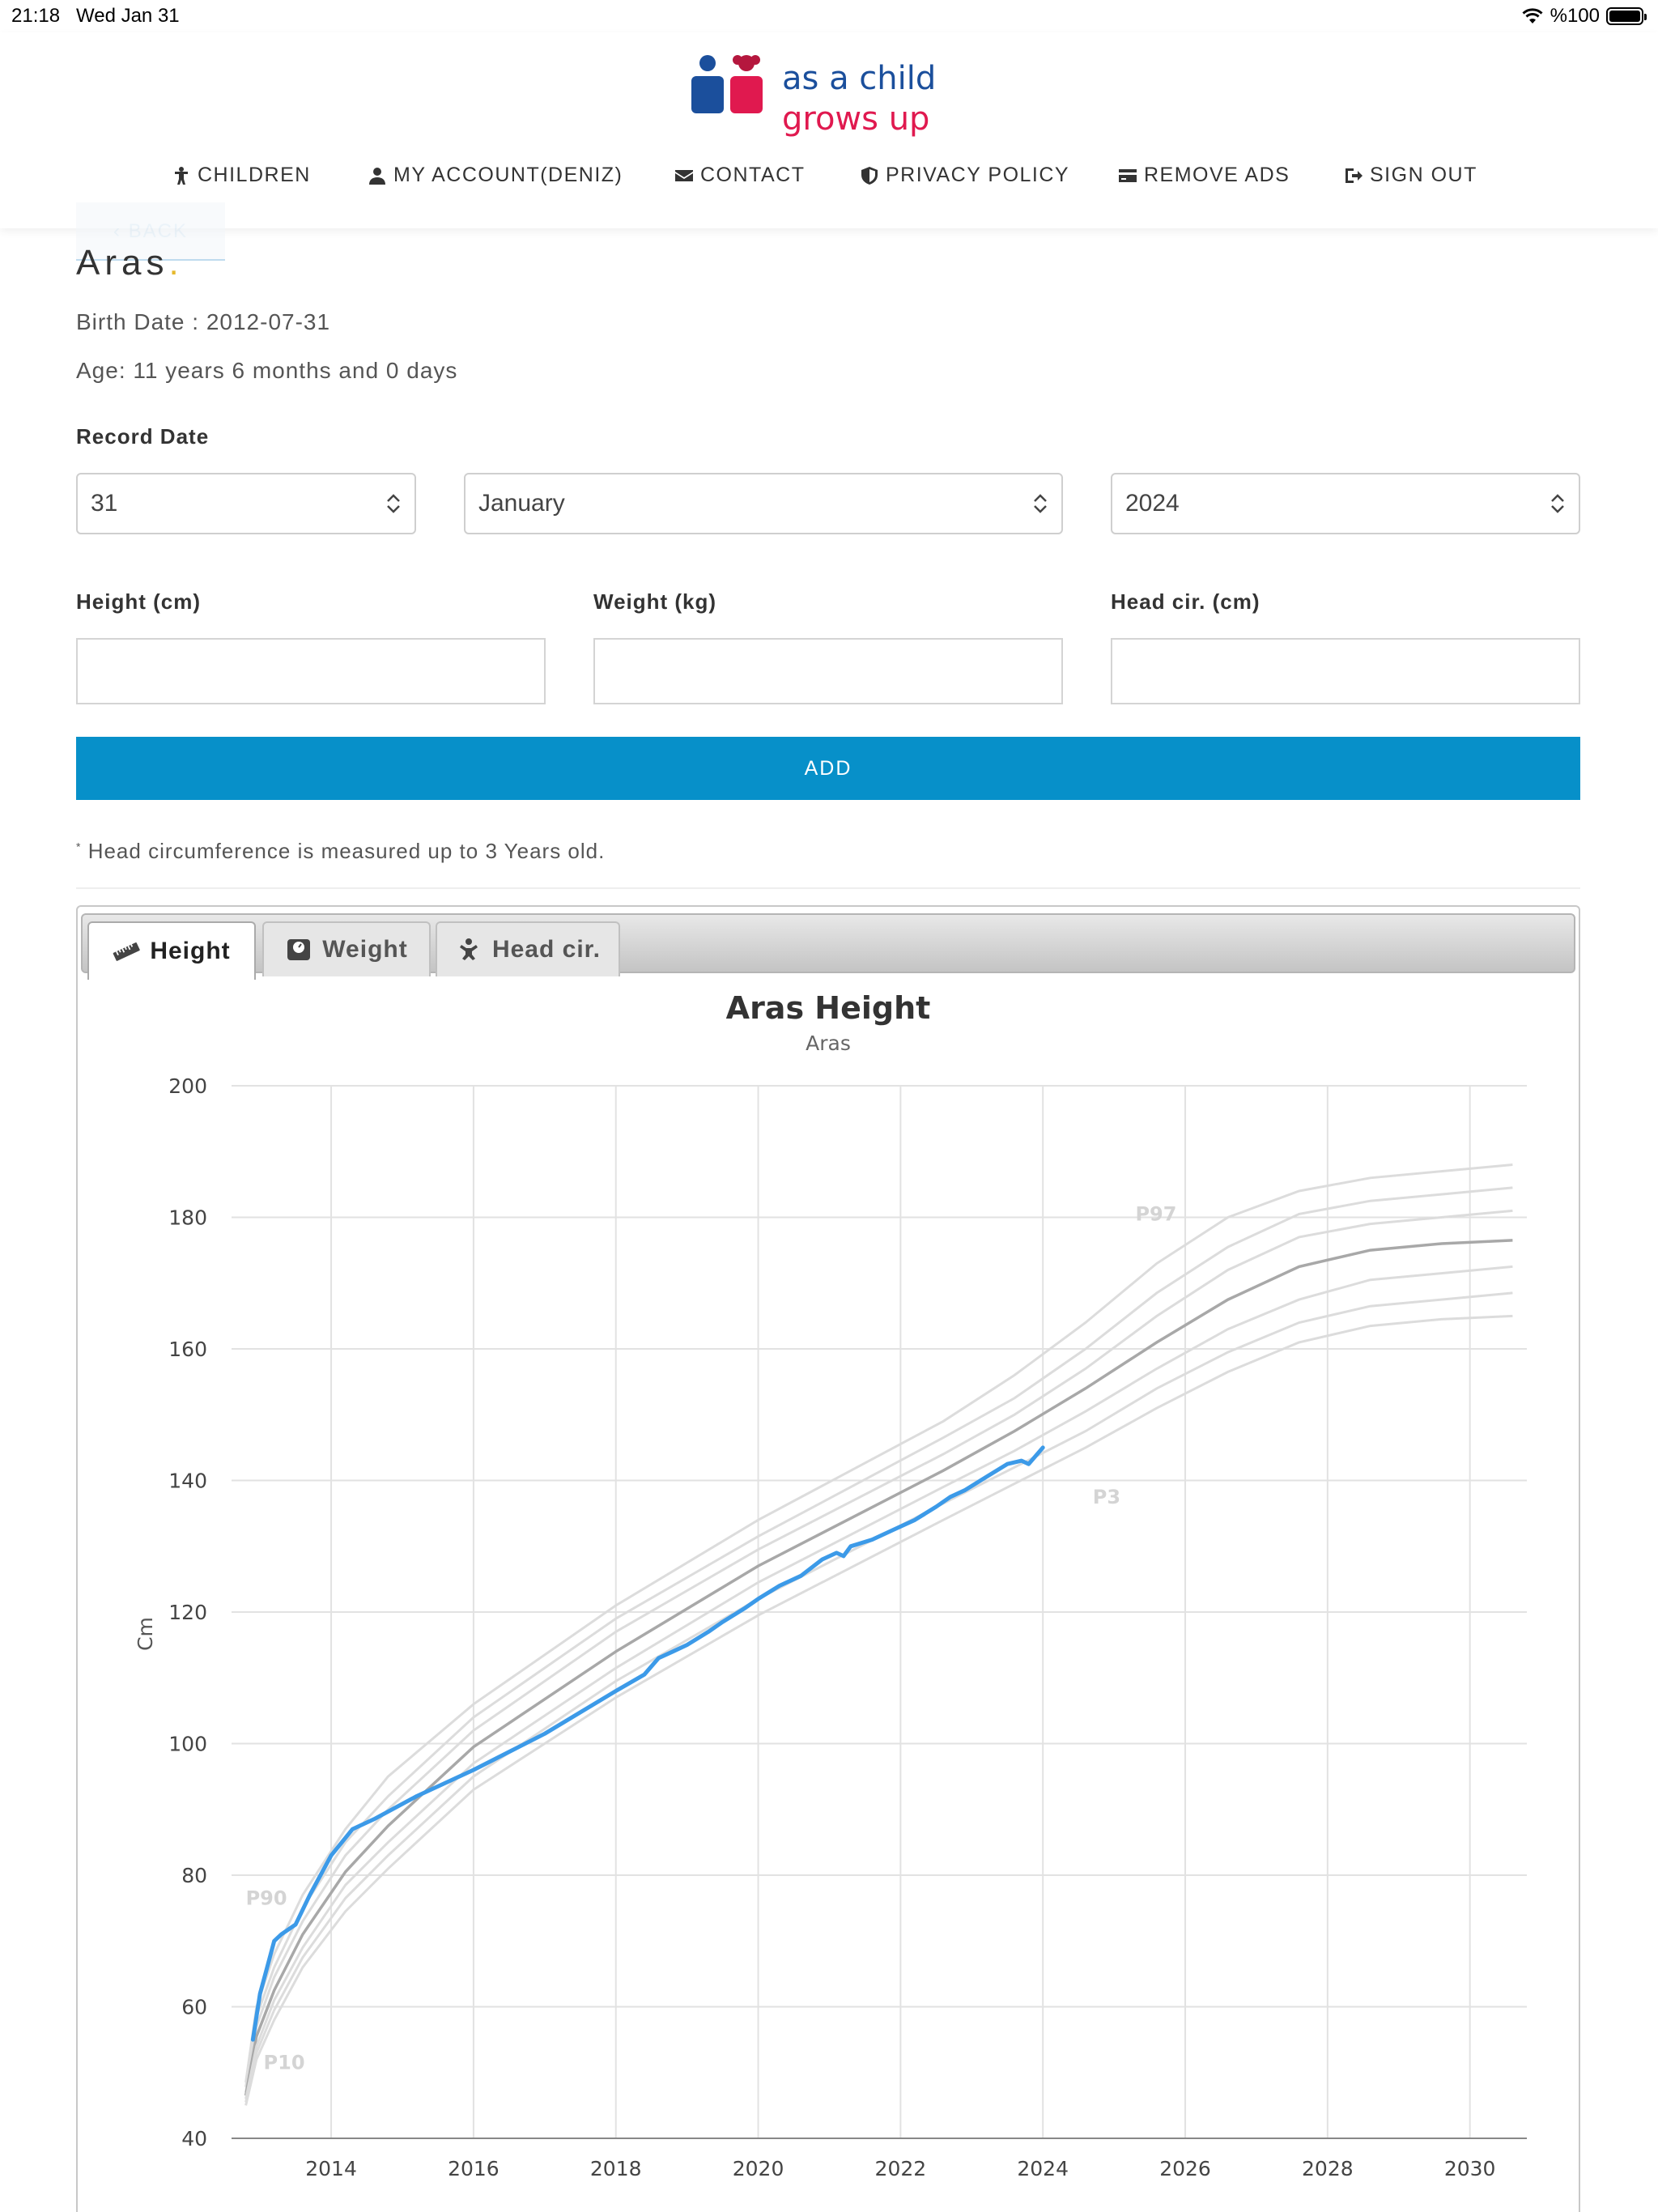 The height and width of the screenshot is (2212, 1658). What do you see at coordinates (203, 322) in the screenshot?
I see `birth-date: Birth Date : 2012-07-31` at bounding box center [203, 322].